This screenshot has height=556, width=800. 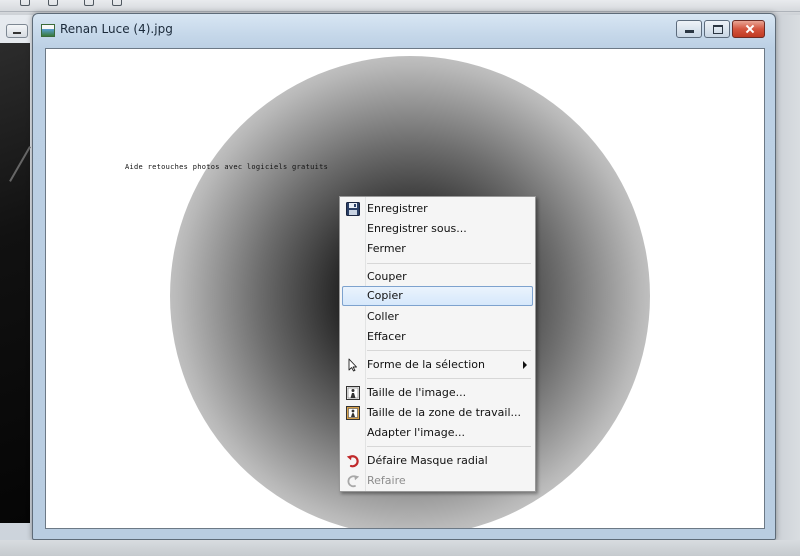 I want to click on menu-item-copier: Copier, so click(x=437, y=296).